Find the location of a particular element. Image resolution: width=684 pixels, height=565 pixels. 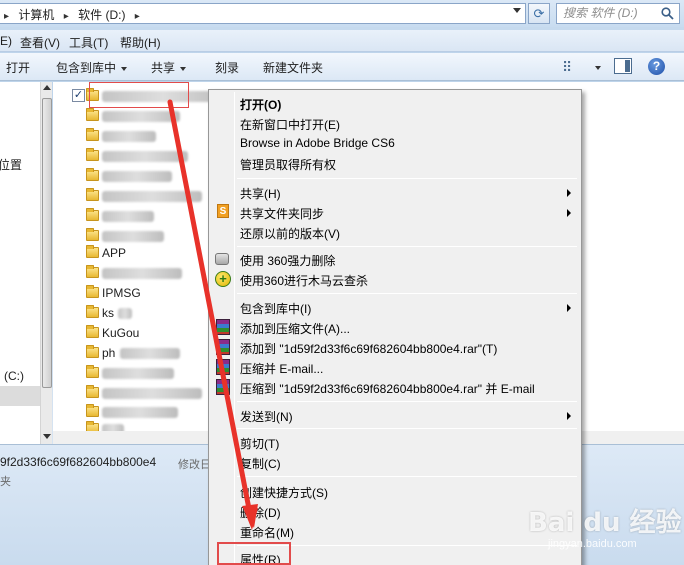

menu-help: 帮助(H) is located at coordinates (140, 42).